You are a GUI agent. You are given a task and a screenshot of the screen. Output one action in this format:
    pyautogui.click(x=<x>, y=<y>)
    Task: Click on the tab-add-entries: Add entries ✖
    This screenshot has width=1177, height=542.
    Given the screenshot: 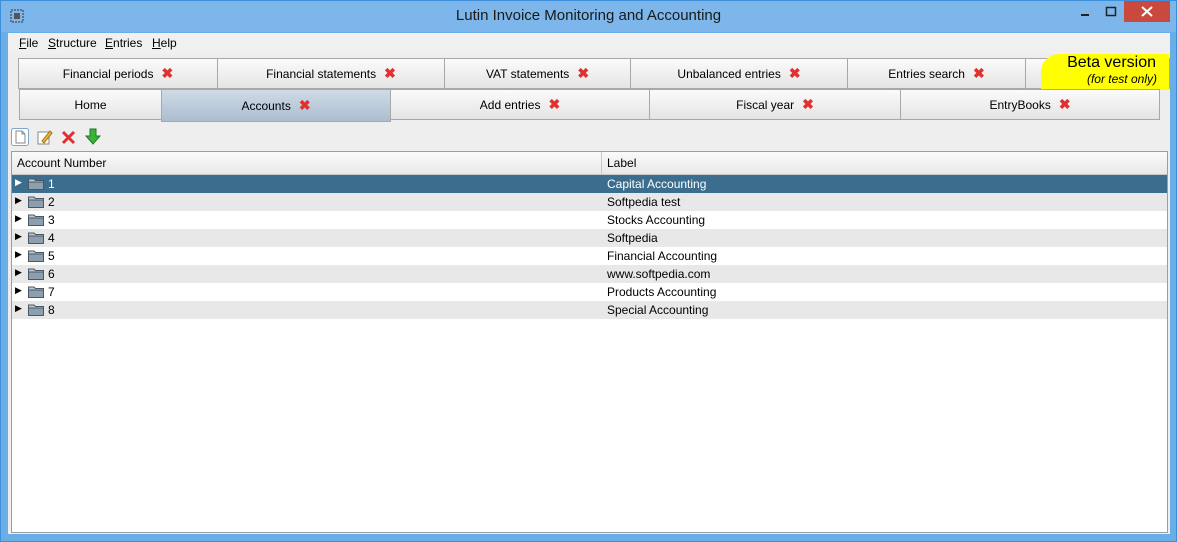 What is the action you would take?
    pyautogui.click(x=520, y=104)
    